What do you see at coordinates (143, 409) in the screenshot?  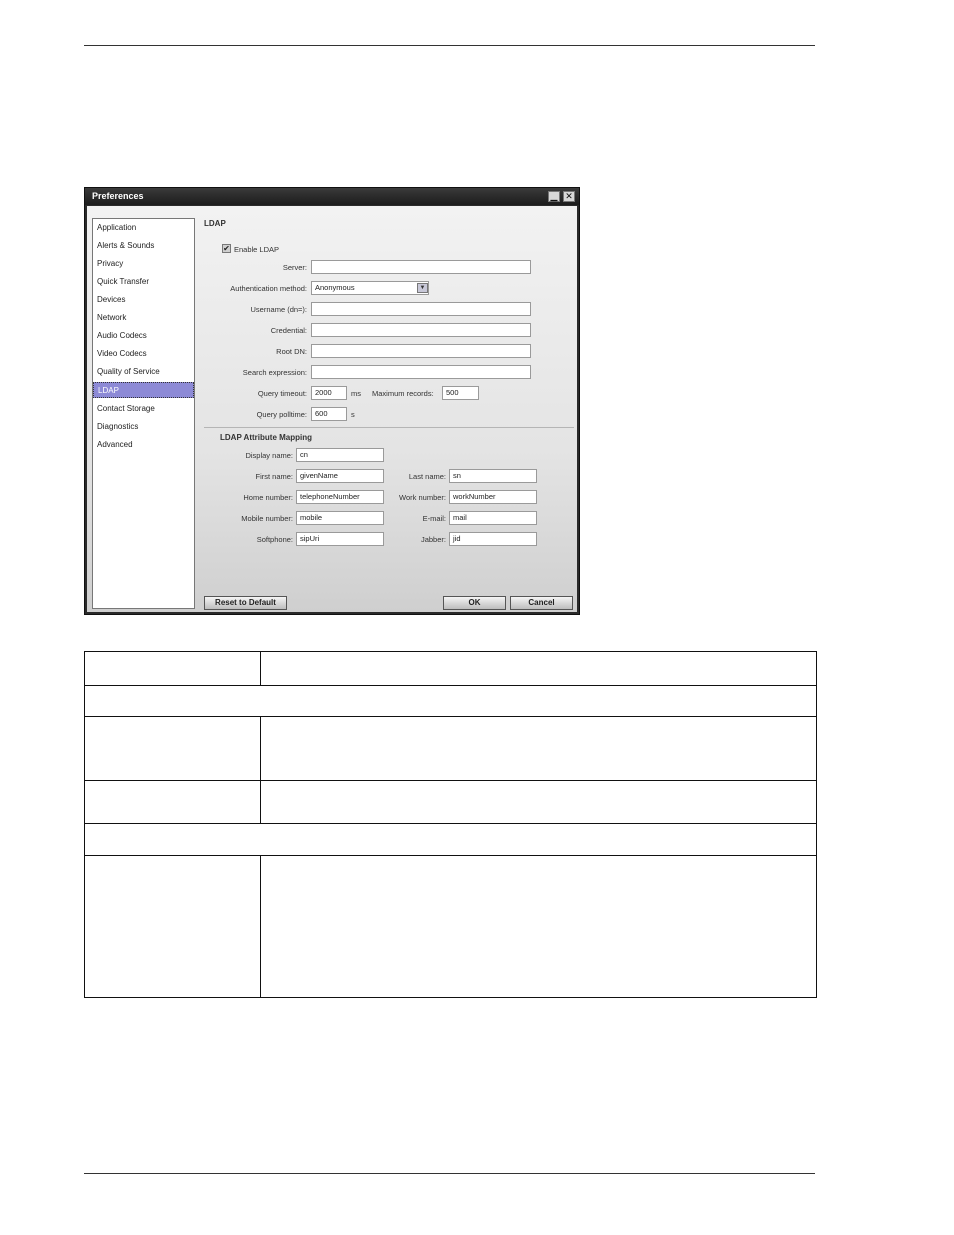 I see `sidebar-item-contact-storage: Contact Storage` at bounding box center [143, 409].